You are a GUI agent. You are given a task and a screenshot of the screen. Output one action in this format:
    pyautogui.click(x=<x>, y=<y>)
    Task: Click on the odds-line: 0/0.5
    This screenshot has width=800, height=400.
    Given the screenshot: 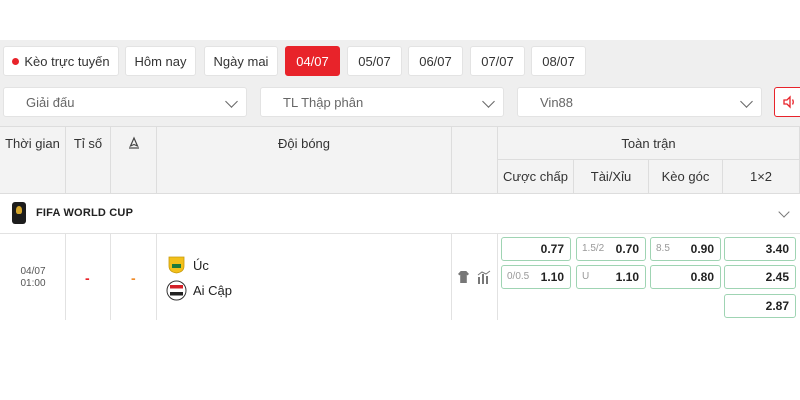 What is the action you would take?
    pyautogui.click(x=518, y=276)
    